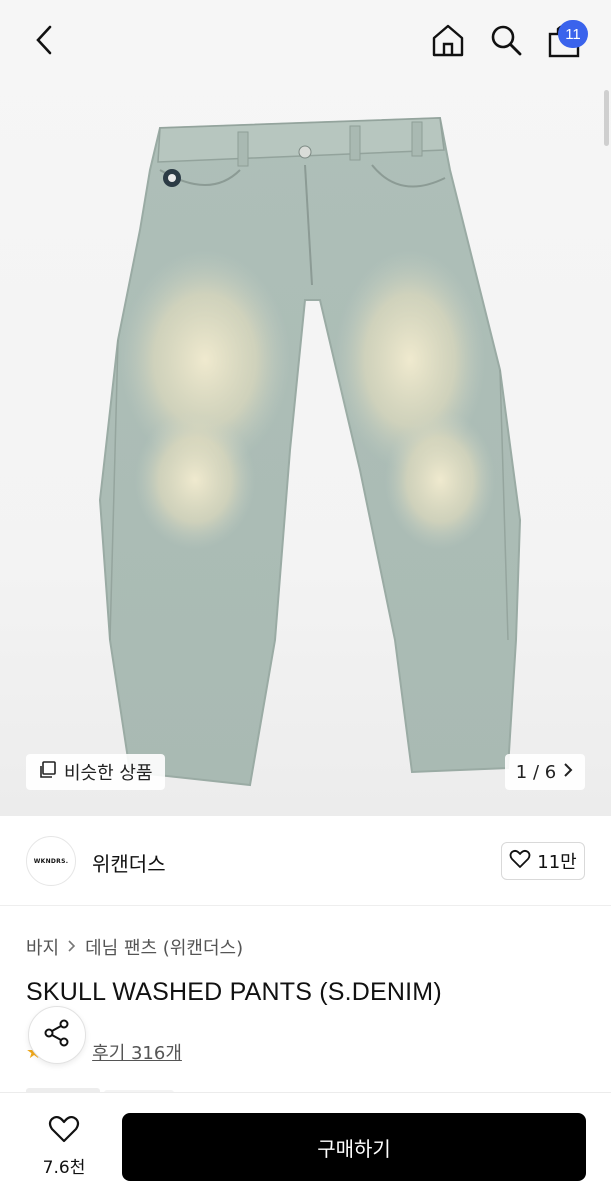  I want to click on share-icon, so click(57, 1035).